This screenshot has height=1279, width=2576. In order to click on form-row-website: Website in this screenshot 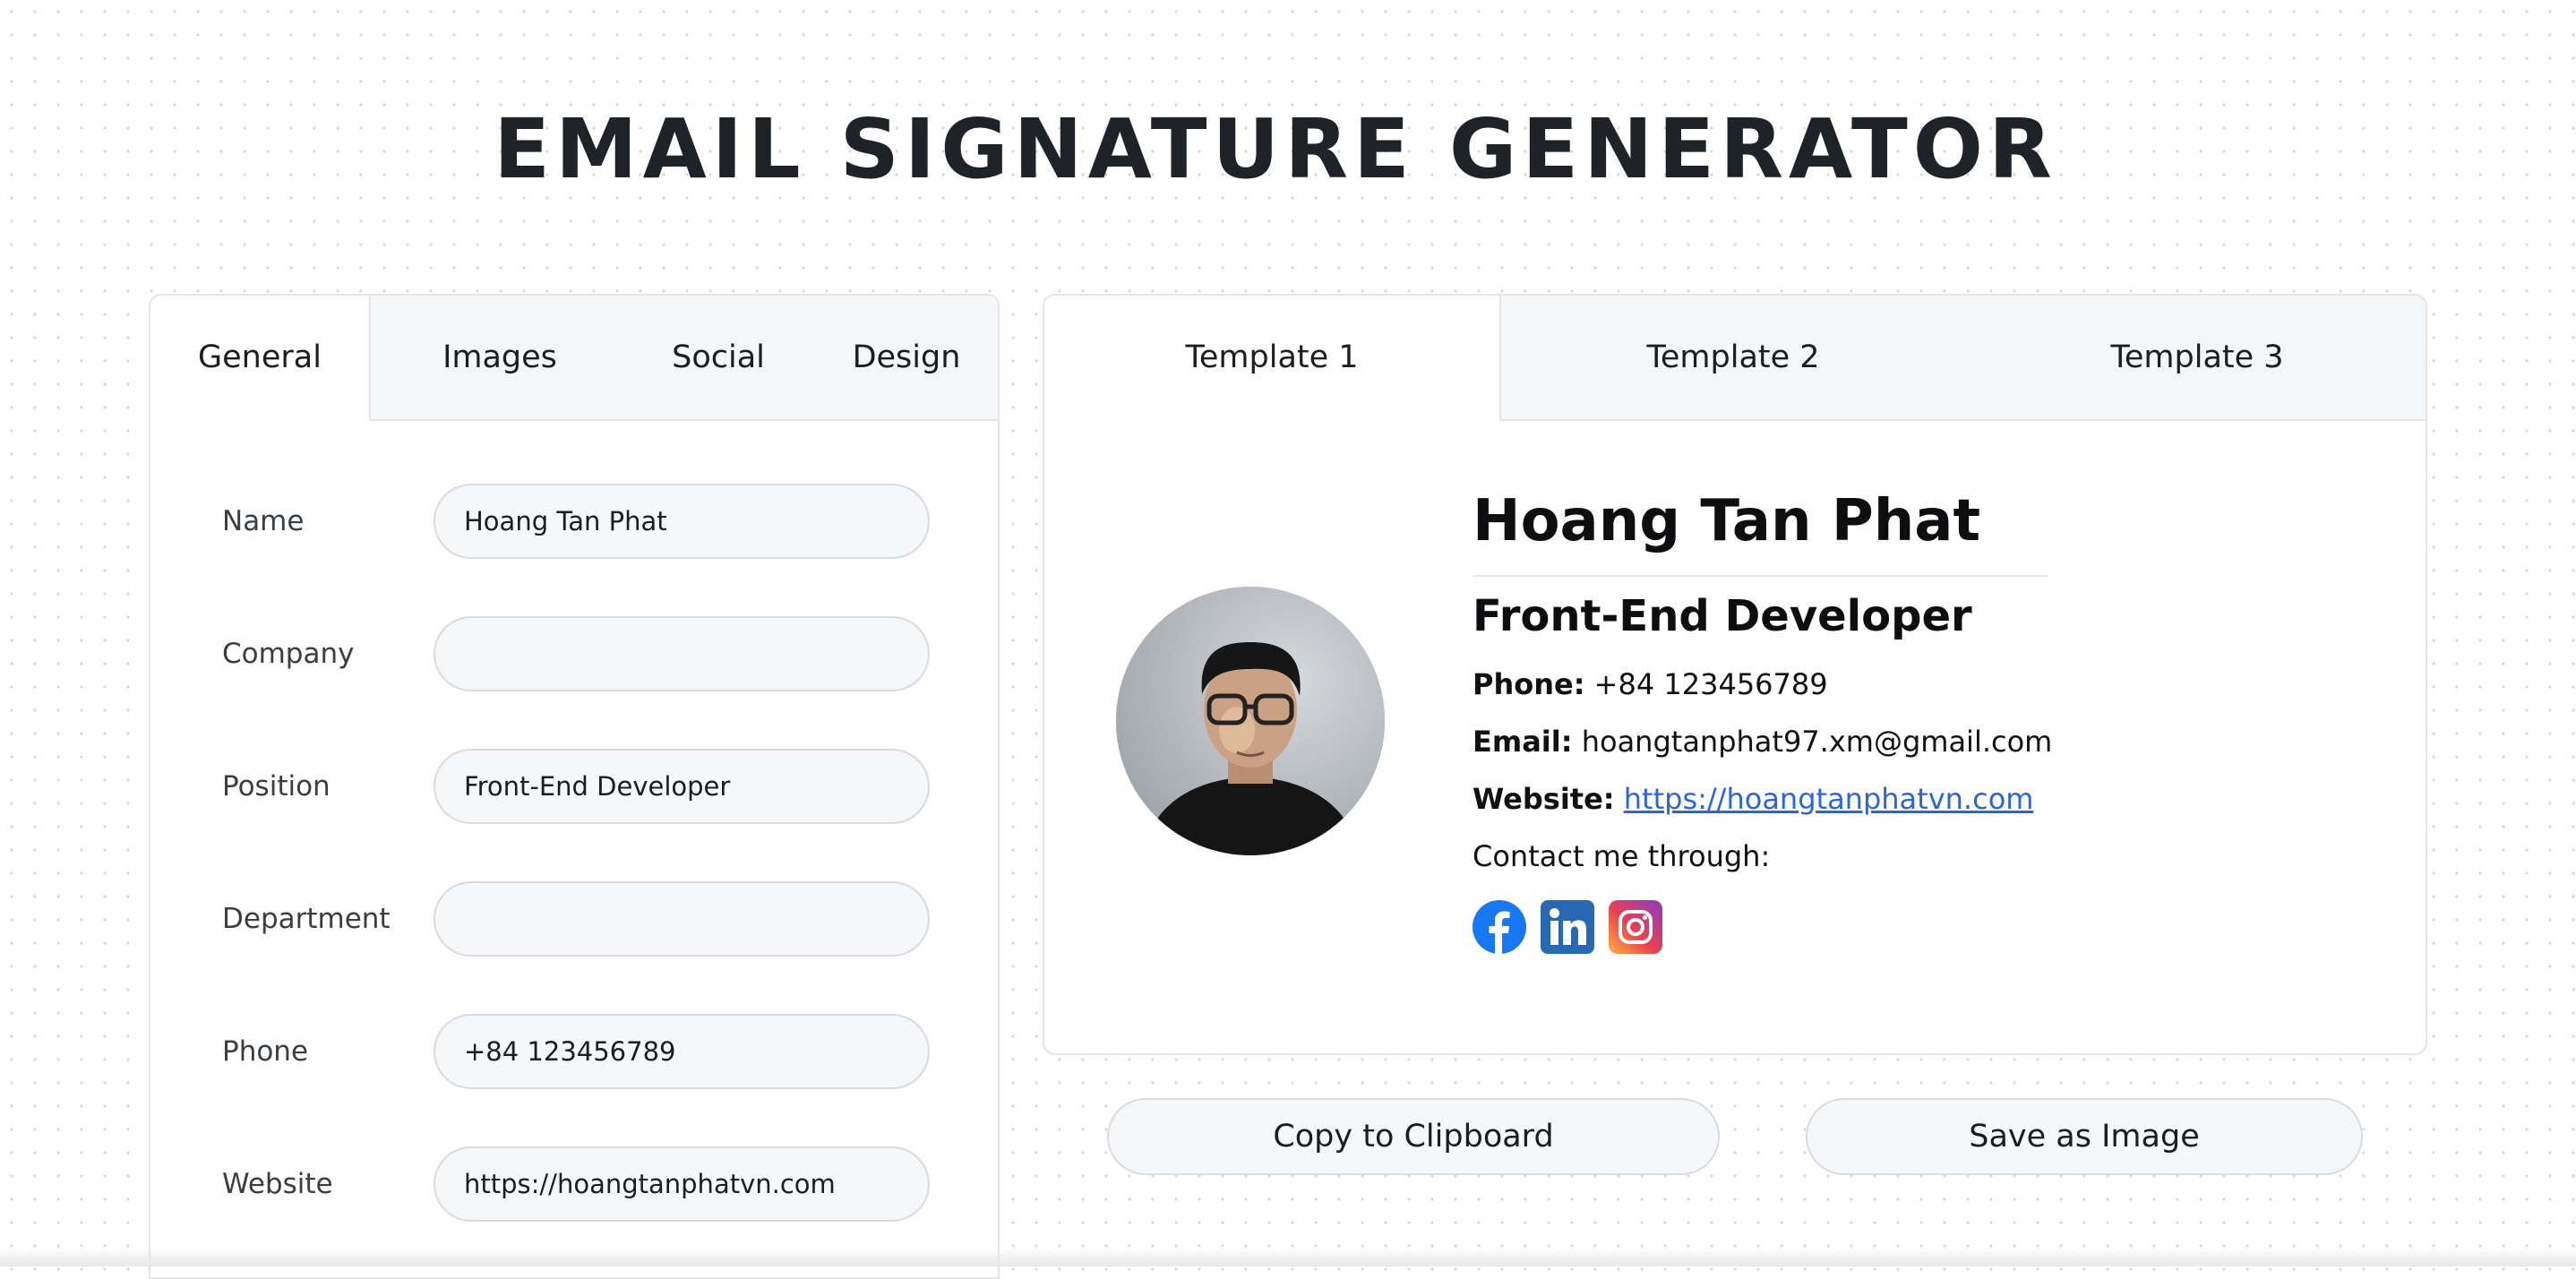, I will do `click(574, 1184)`.